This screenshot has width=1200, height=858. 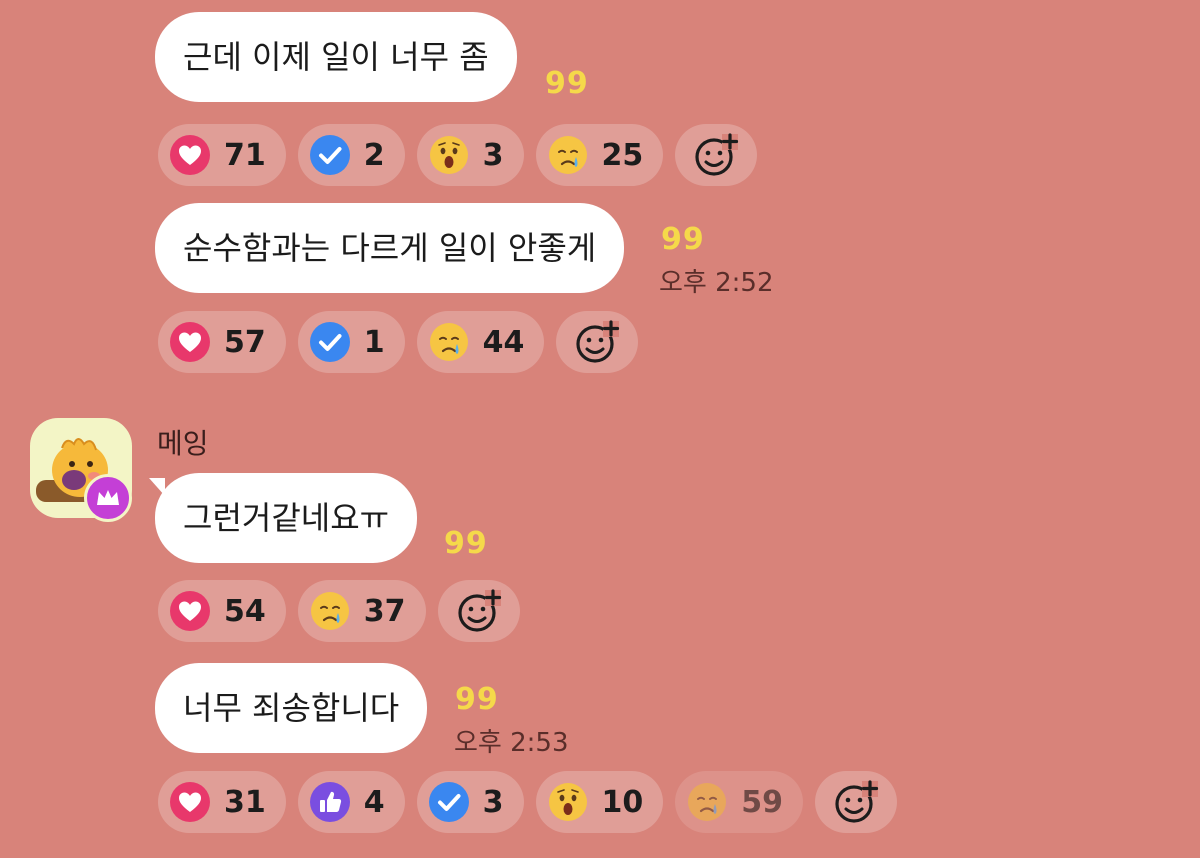 What do you see at coordinates (222, 611) in the screenshot?
I see `reaction-heart: 54` at bounding box center [222, 611].